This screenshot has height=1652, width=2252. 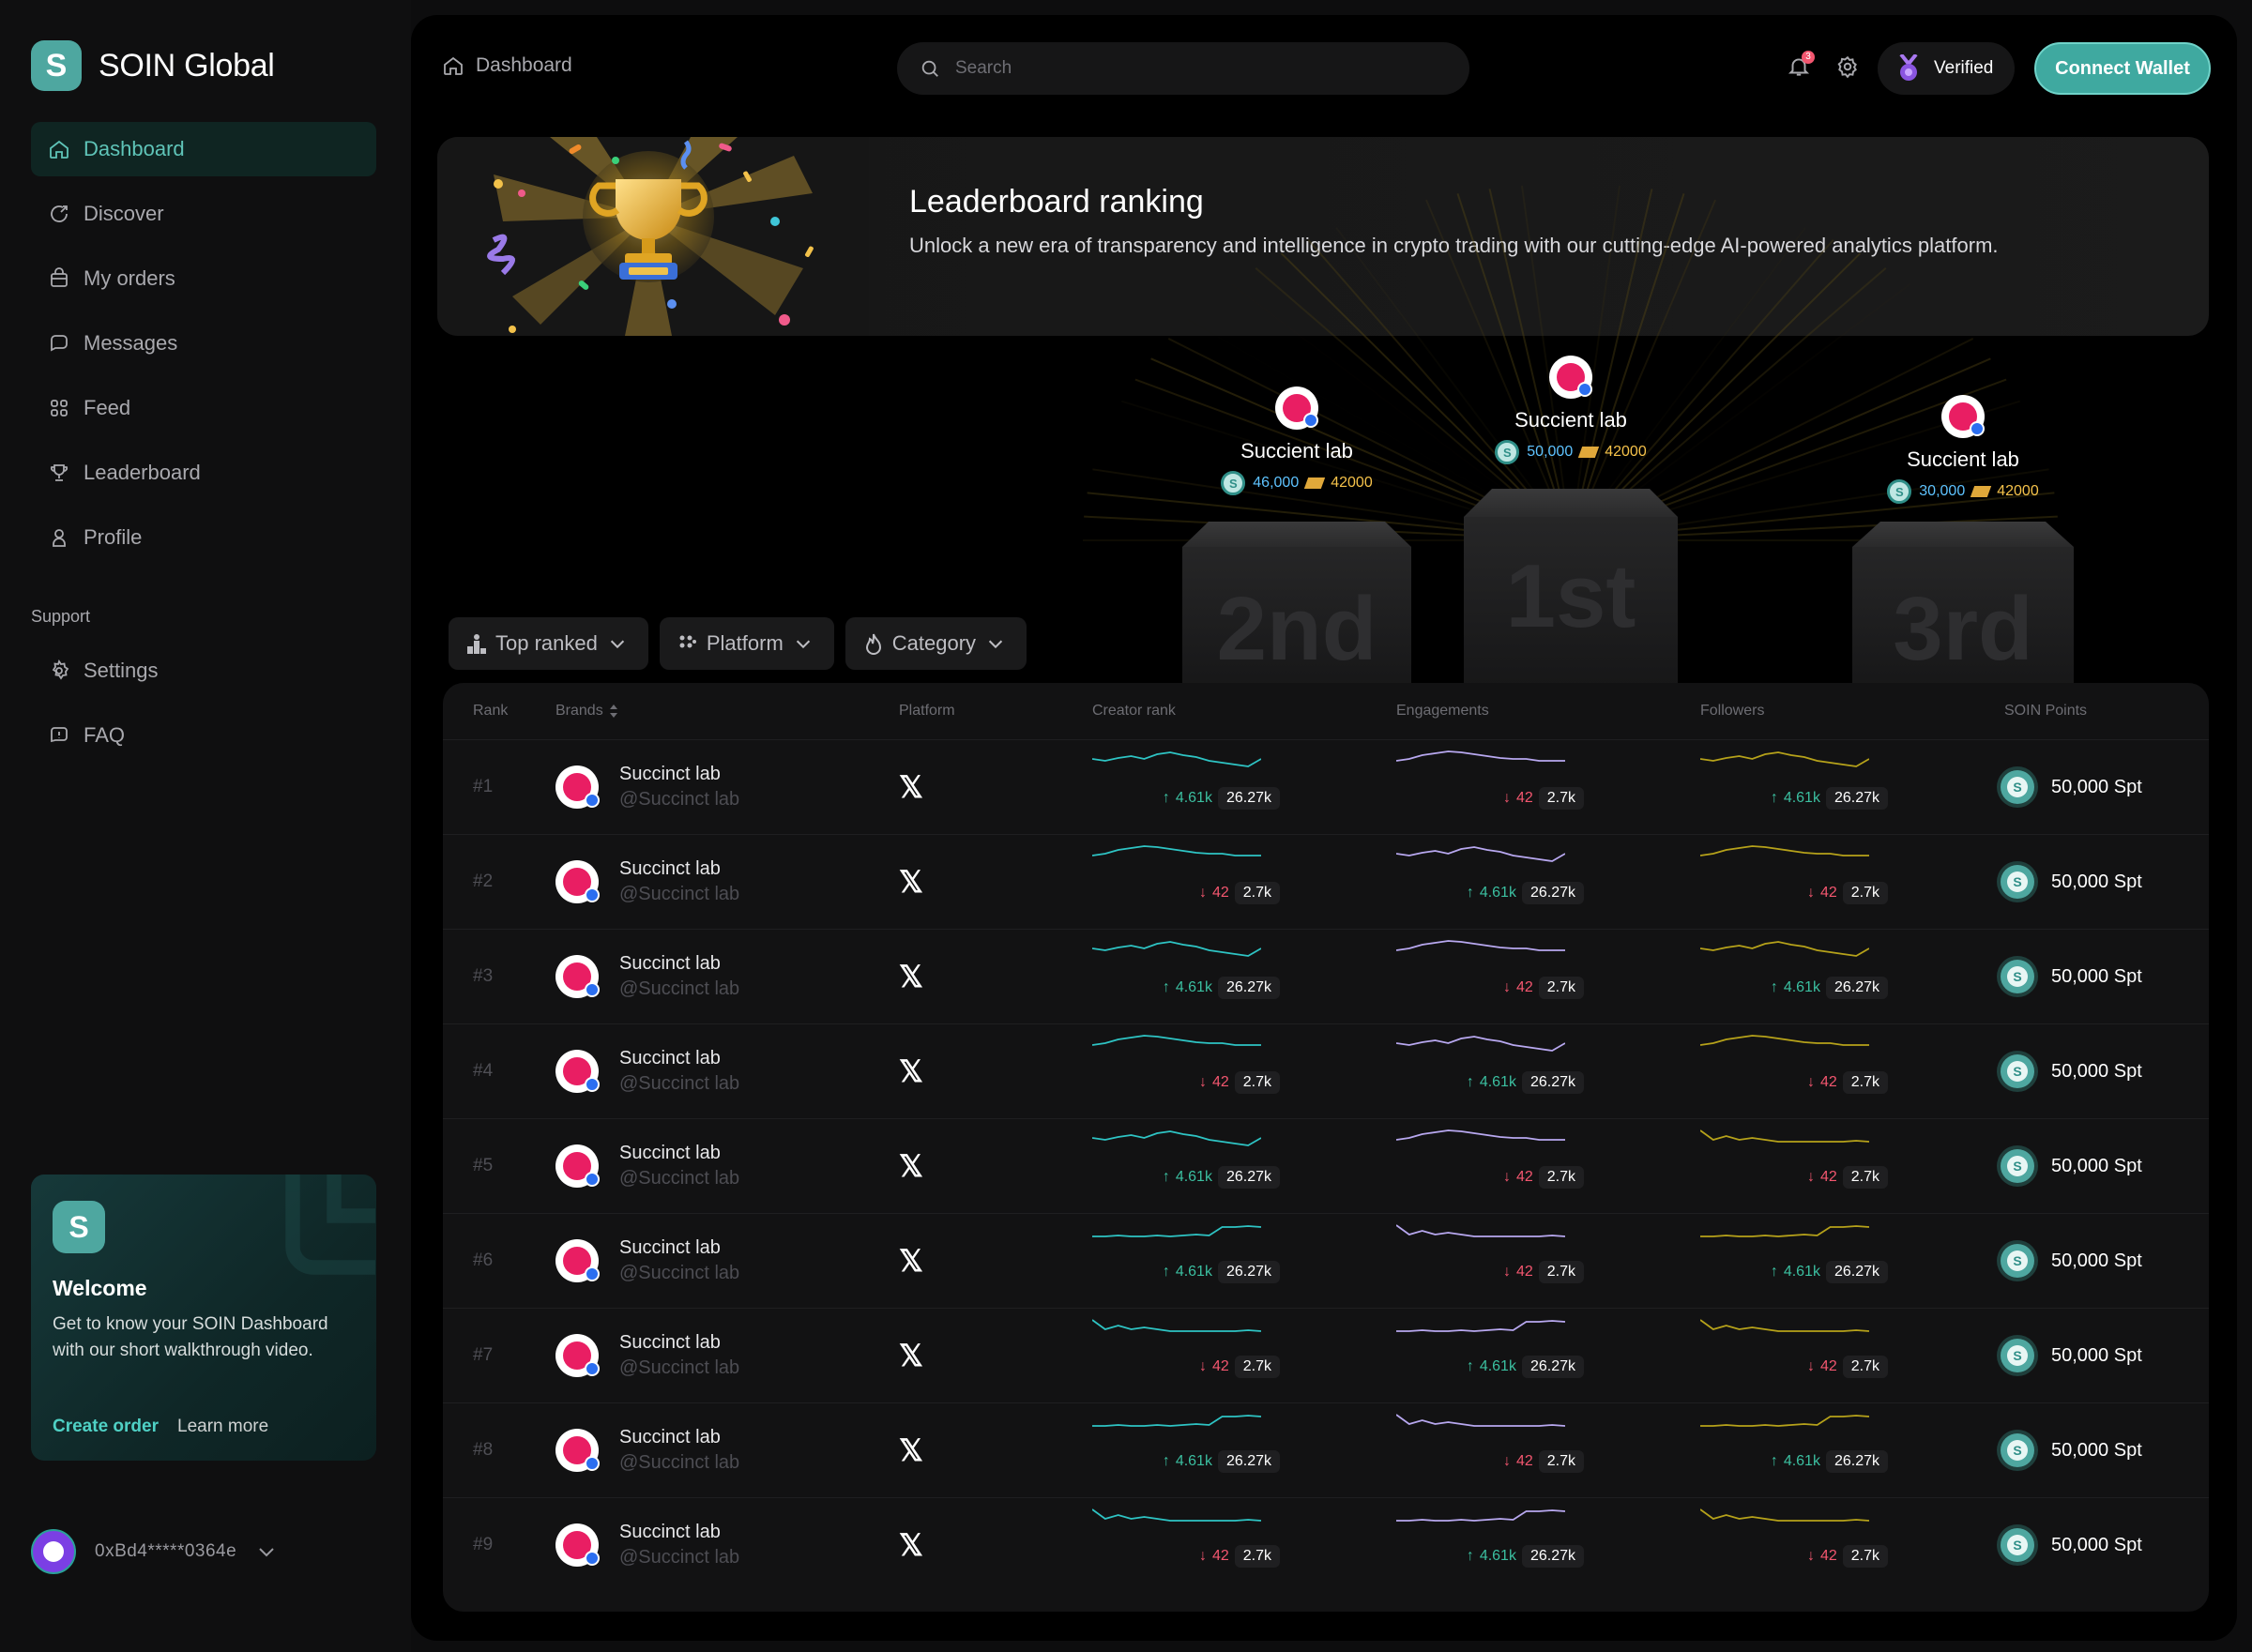 I want to click on sidebar-item-discover: Discover, so click(x=203, y=214).